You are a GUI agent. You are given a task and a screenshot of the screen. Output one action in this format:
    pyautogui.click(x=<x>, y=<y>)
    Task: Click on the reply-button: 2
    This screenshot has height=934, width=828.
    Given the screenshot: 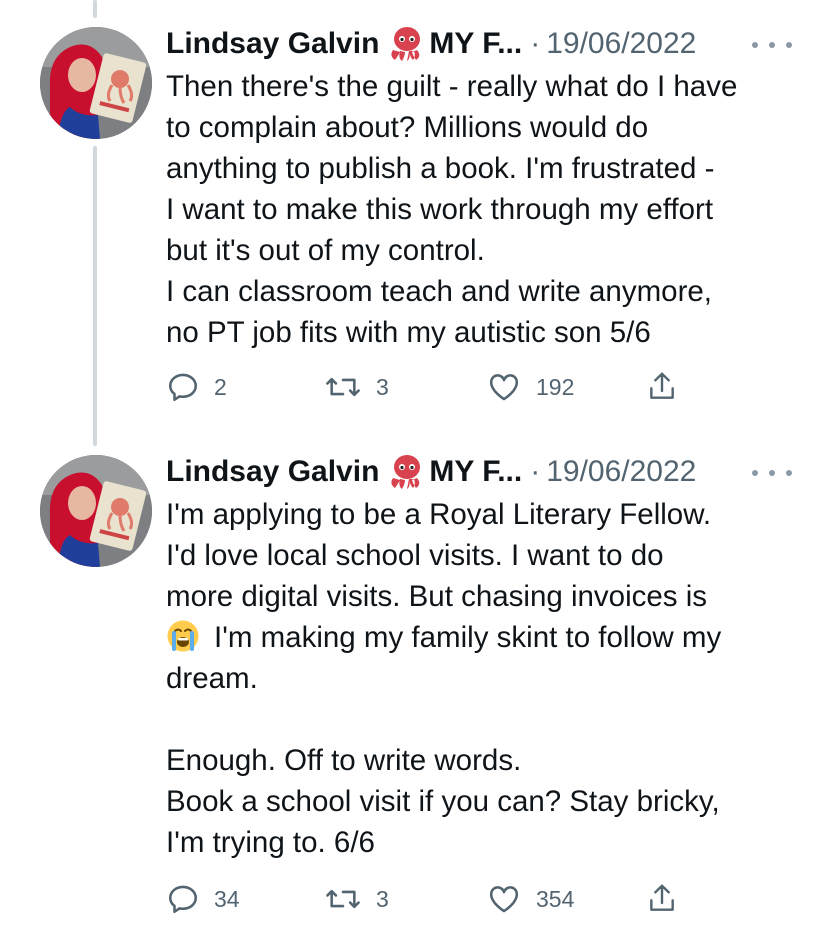 What is the action you would take?
    pyautogui.click(x=196, y=387)
    